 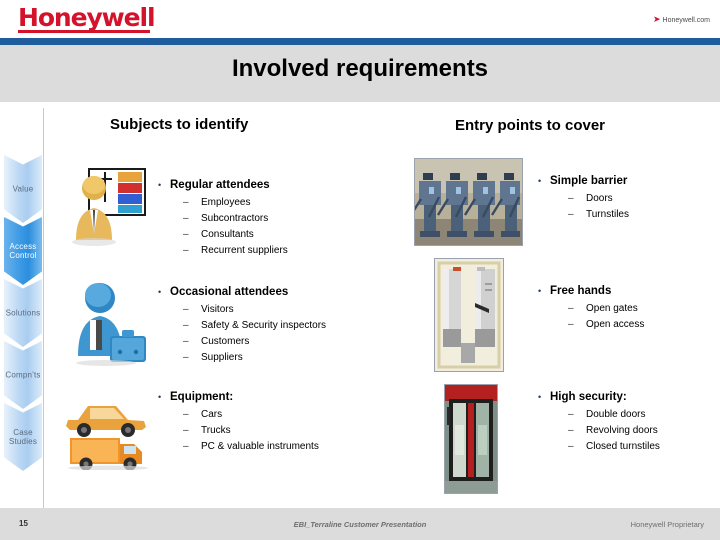 I want to click on list-item: – Revolving doors, so click(x=613, y=430).